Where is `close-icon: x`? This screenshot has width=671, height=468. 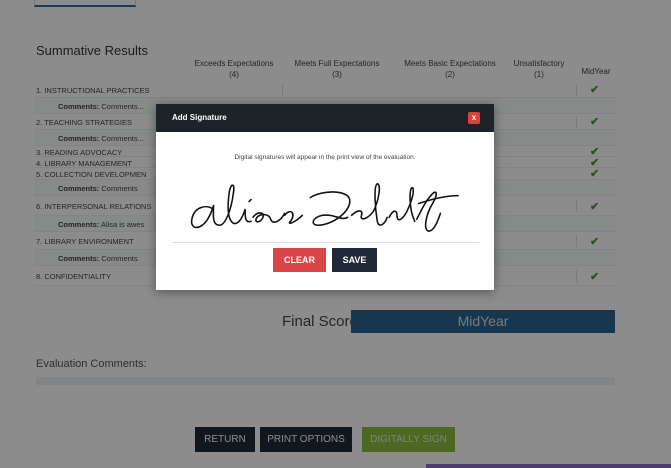 close-icon: x is located at coordinates (474, 118).